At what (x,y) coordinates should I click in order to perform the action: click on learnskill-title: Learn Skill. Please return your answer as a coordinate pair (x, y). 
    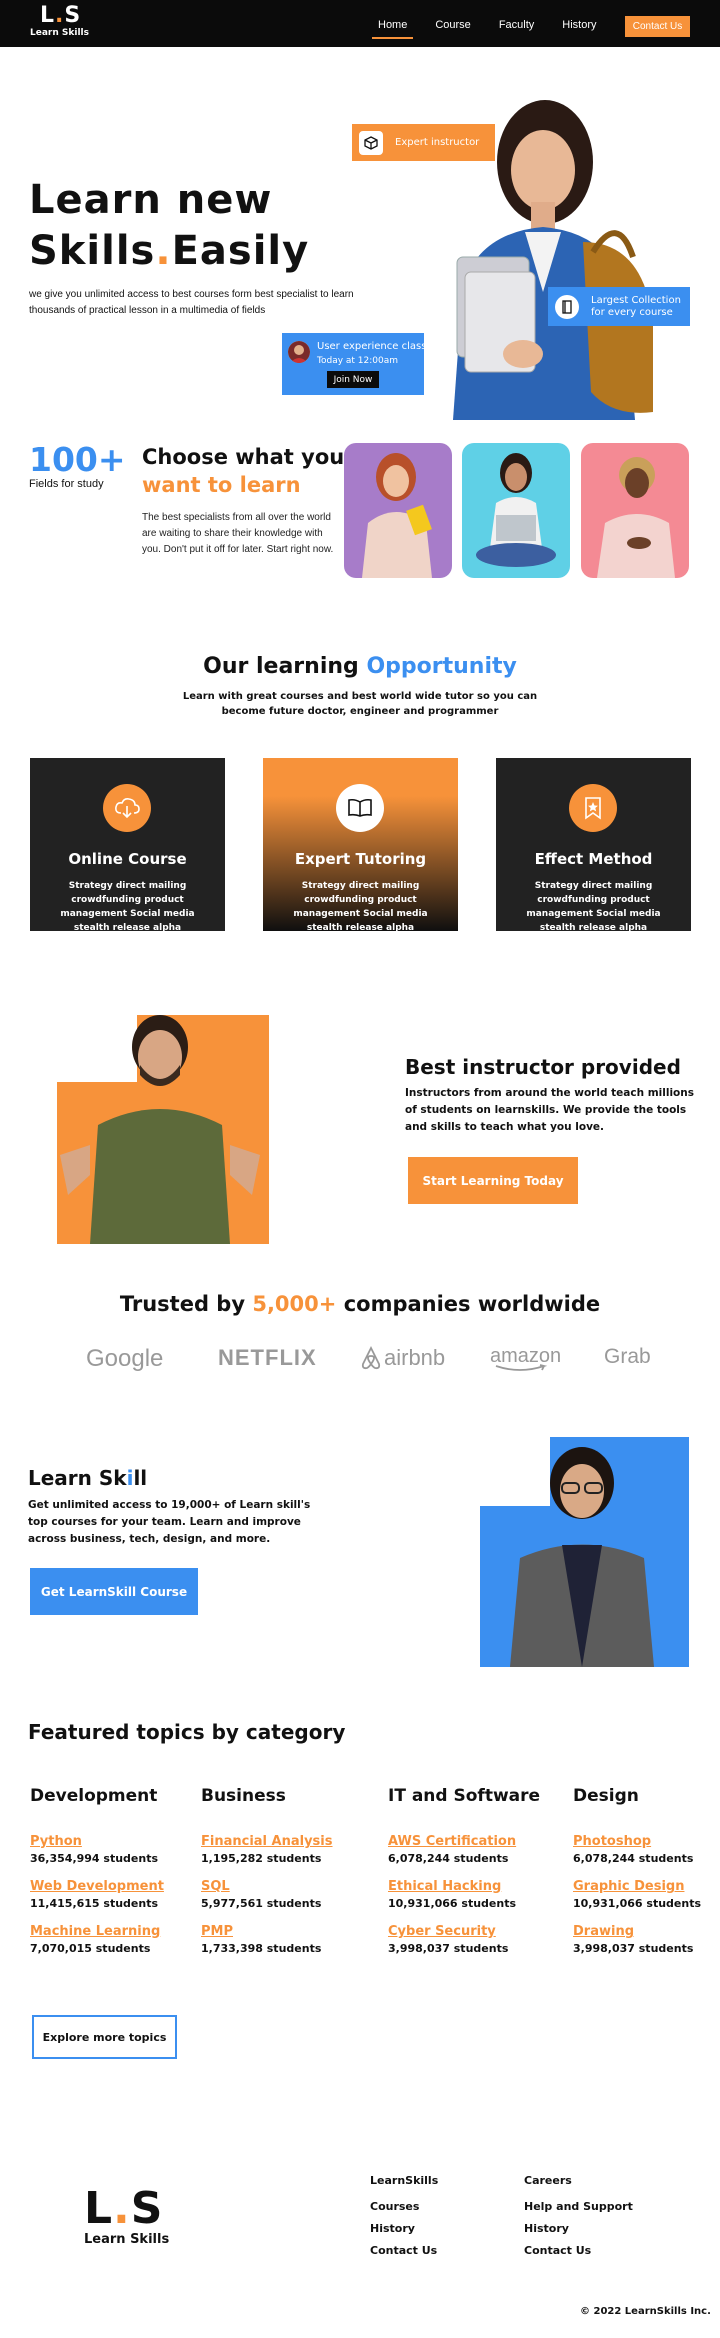
    Looking at the image, I should click on (87, 1478).